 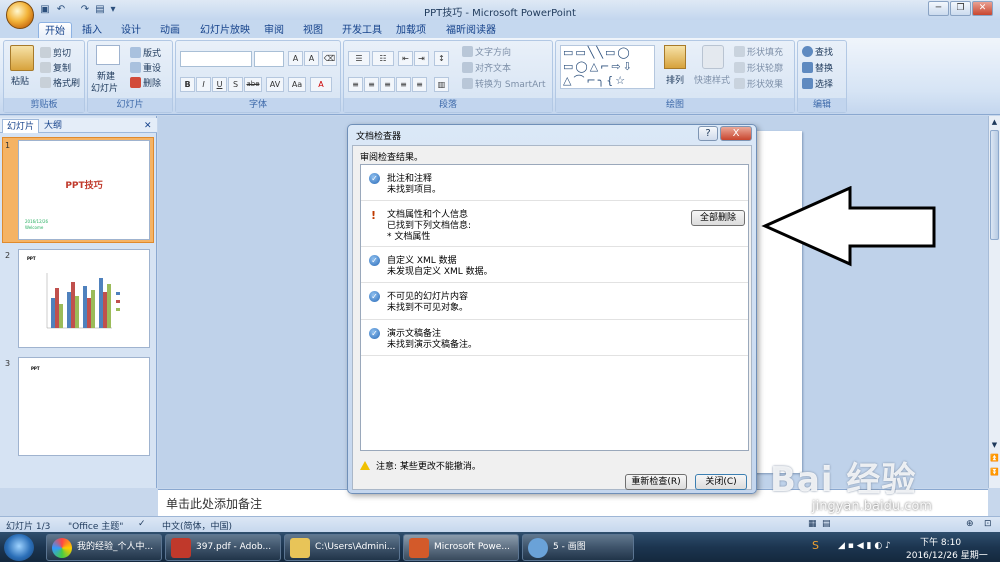 What do you see at coordinates (197, 525) in the screenshot?
I see `status-language: 中文(简体，中国)` at bounding box center [197, 525].